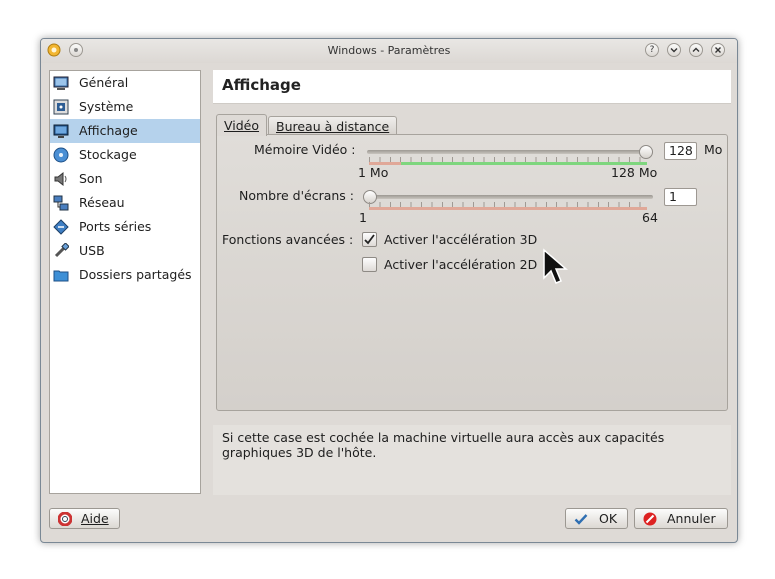 The height and width of the screenshot is (579, 775). Describe the element at coordinates (652, 50) in the screenshot. I see `help-icon: ?` at that location.